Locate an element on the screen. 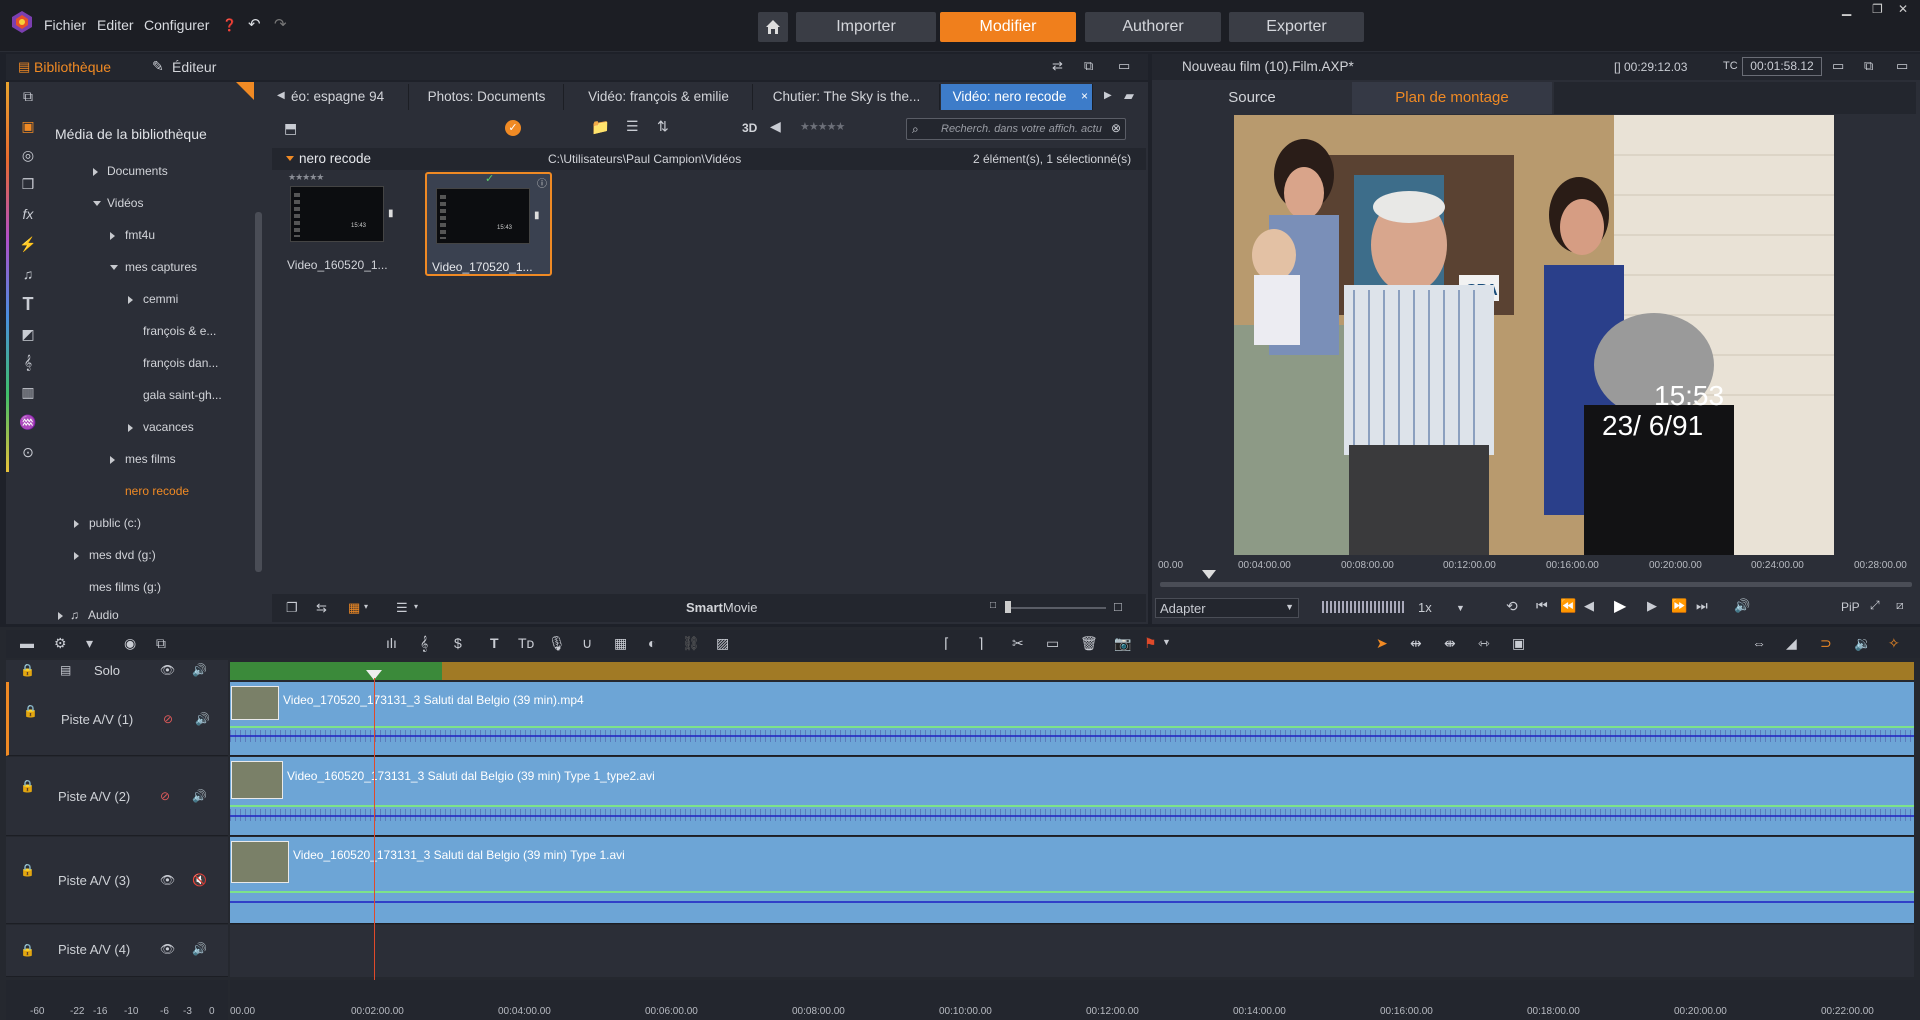  redo-icon: ↷ is located at coordinates (280, 24).